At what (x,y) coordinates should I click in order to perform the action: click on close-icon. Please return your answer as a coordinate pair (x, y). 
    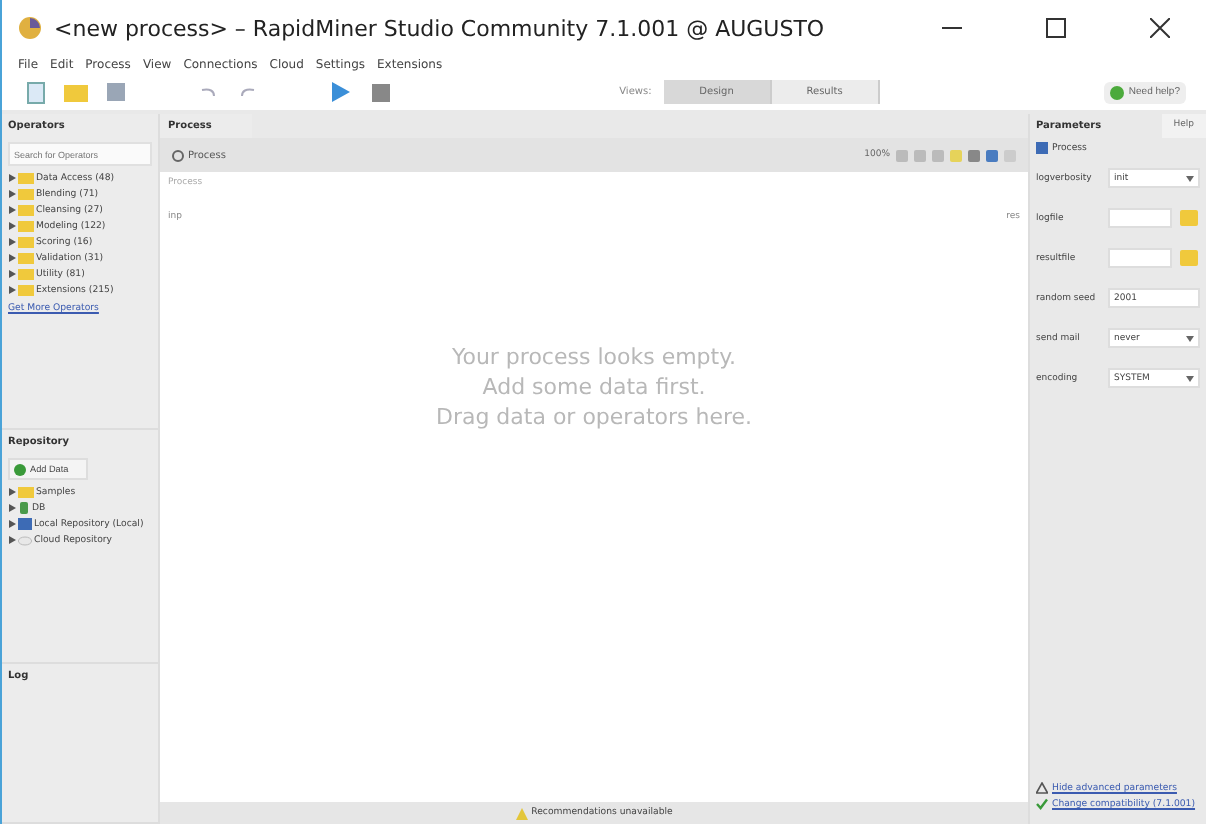
    Looking at the image, I should click on (1160, 28).